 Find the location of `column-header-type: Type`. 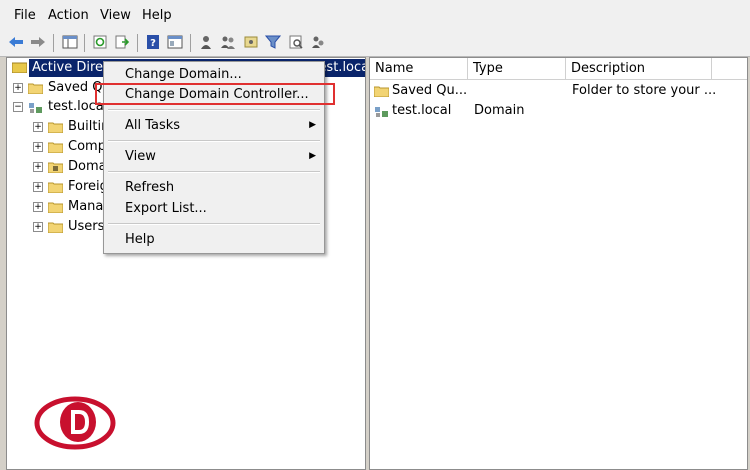

column-header-type: Type is located at coordinates (517, 69).